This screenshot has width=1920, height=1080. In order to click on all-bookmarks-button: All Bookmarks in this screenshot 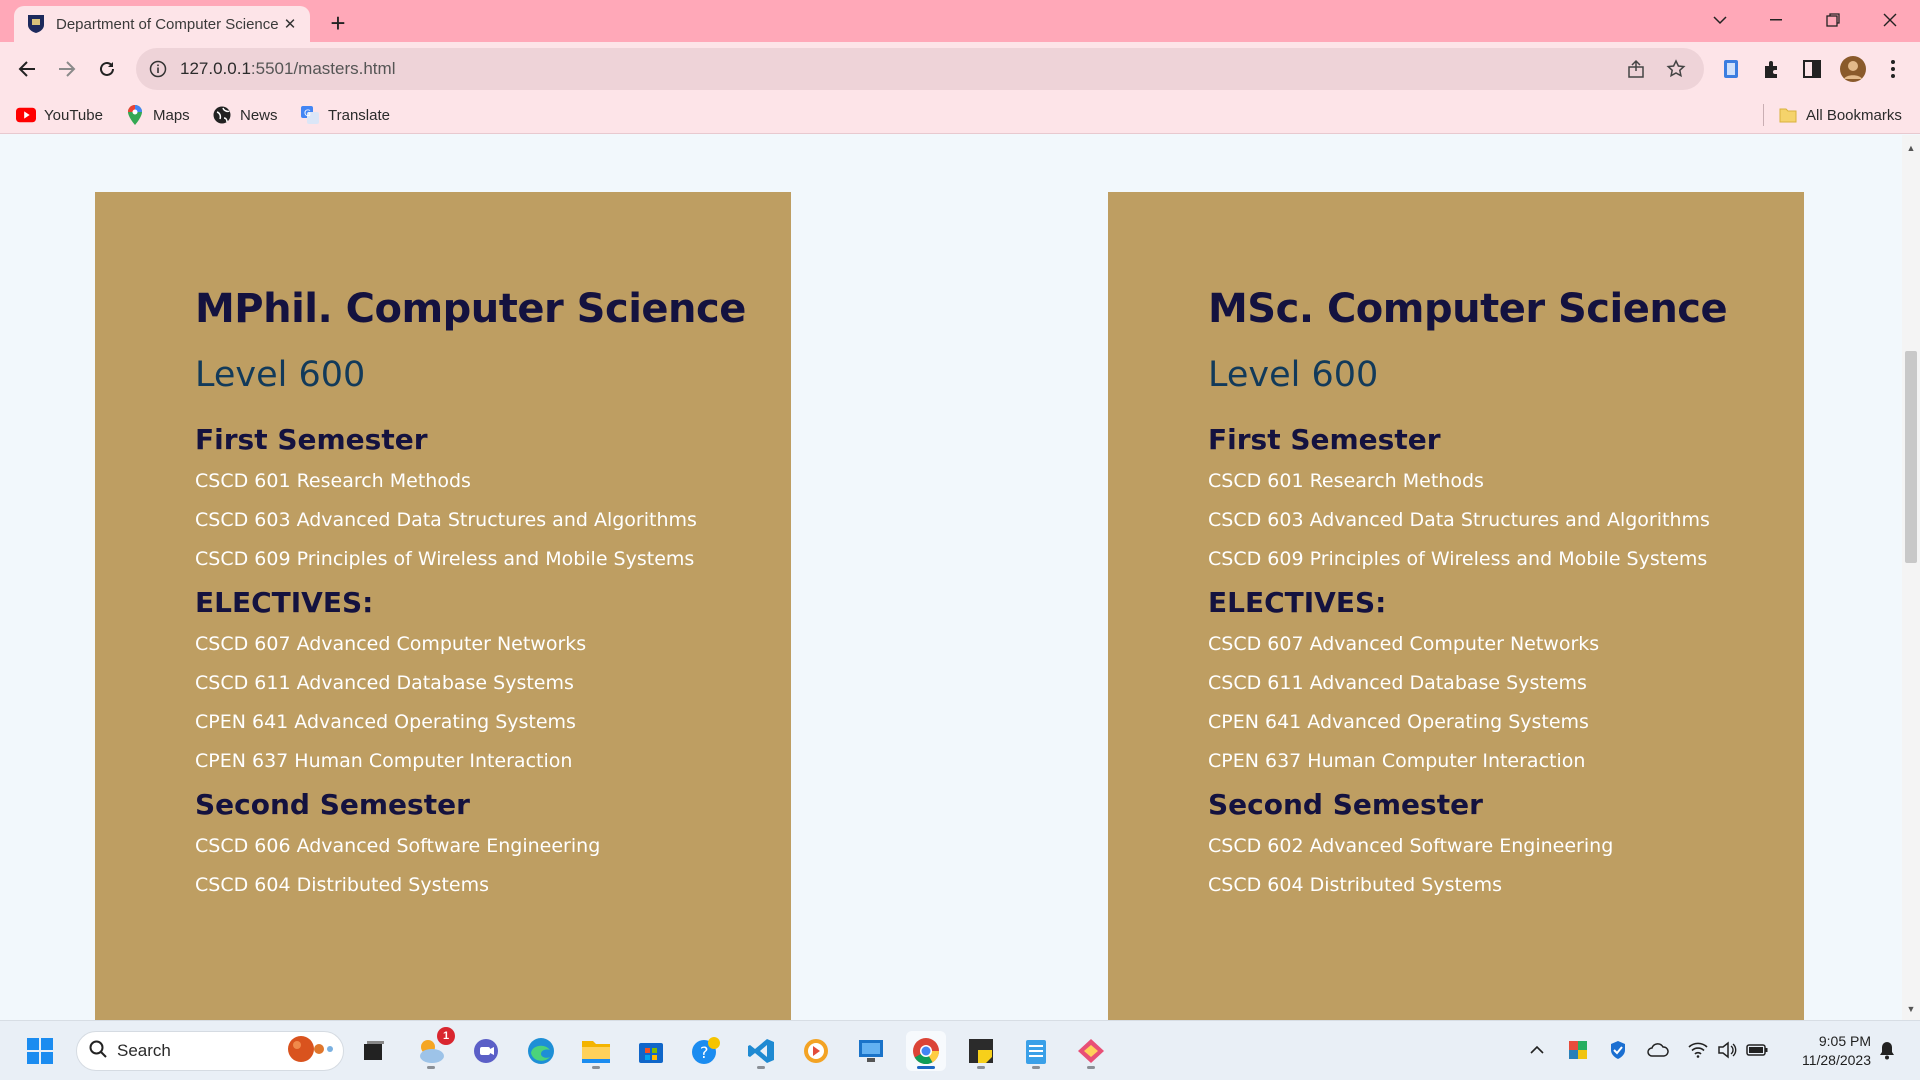, I will do `click(1840, 115)`.